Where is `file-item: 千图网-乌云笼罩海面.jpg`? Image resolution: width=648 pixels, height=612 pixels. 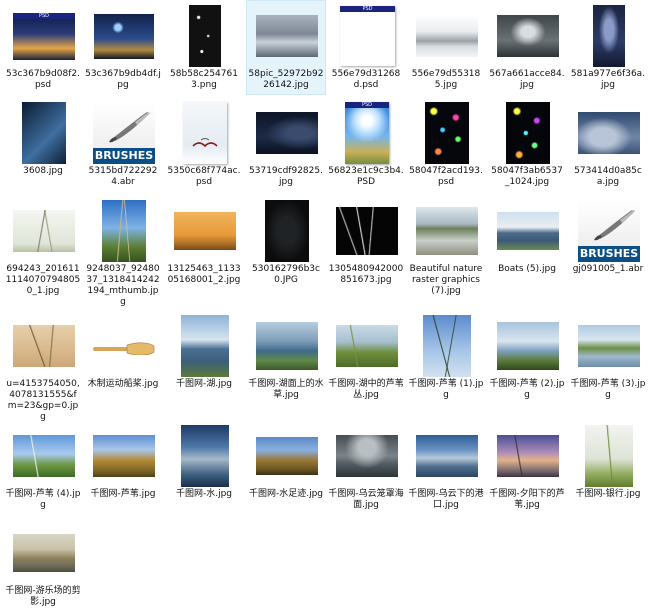
file-item: 千图网-乌云笼罩海面.jpg is located at coordinates (366, 467).